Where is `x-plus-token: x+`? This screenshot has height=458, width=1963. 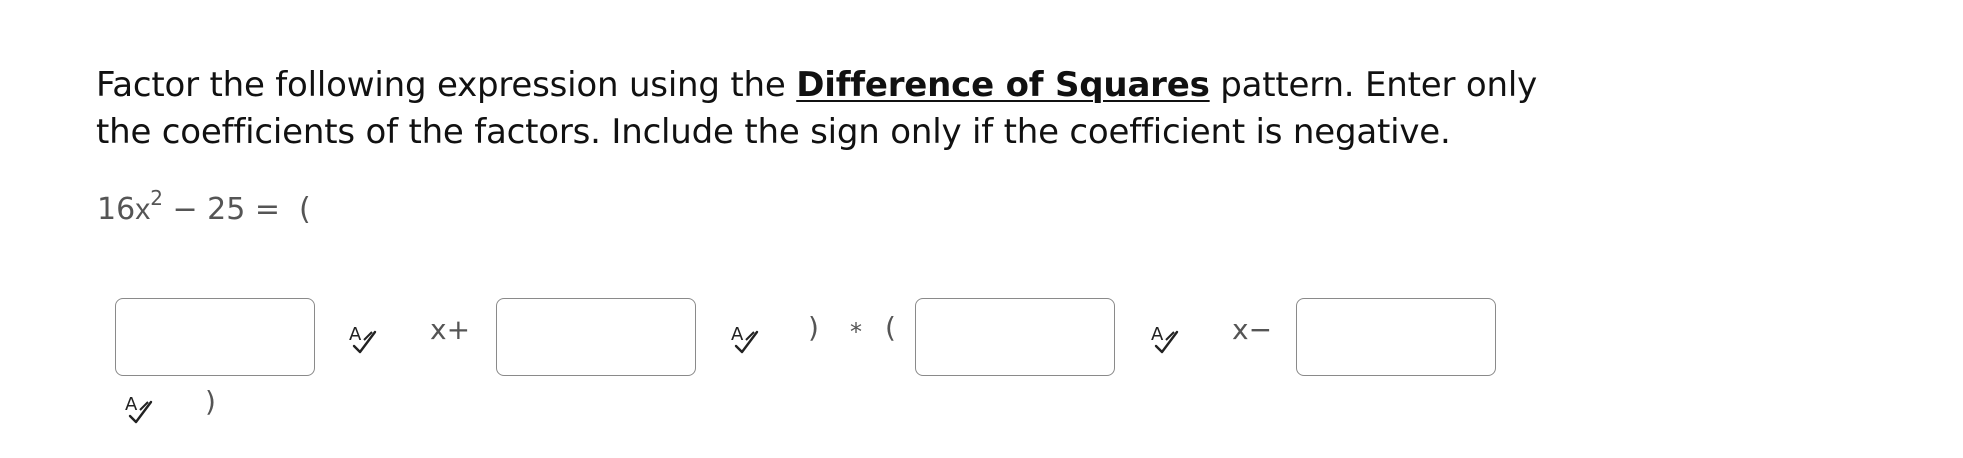
x-plus-token: x+ is located at coordinates (450, 329).